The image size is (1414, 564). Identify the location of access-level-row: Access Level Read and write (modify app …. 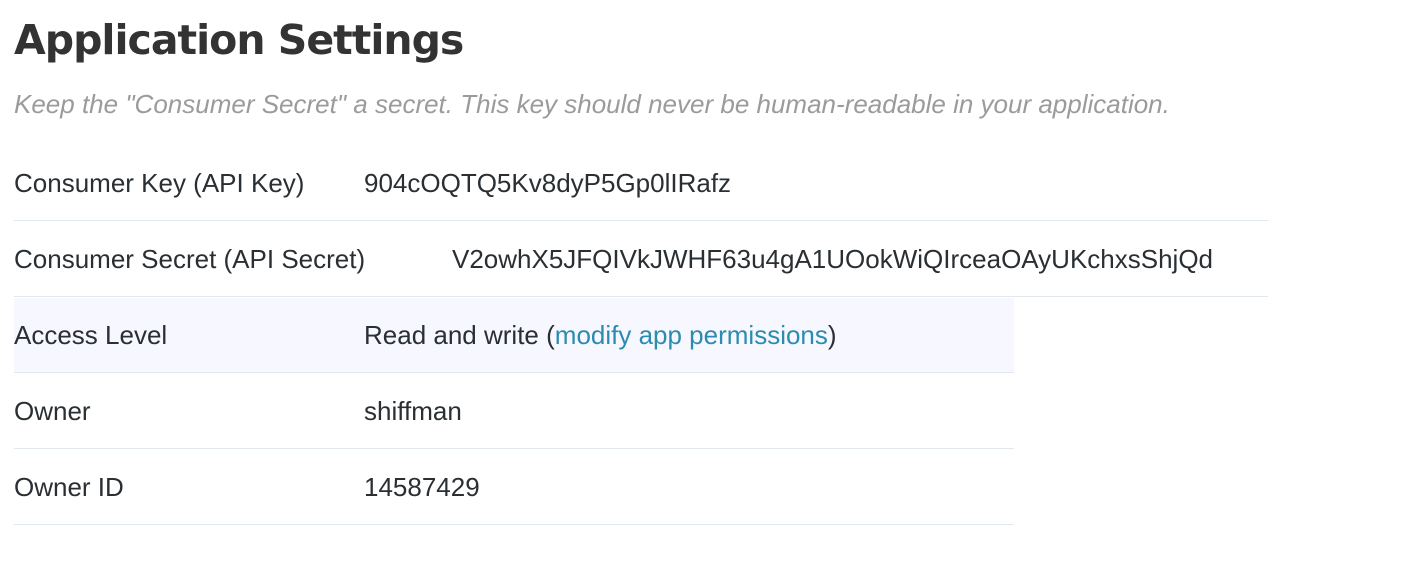
(514, 335).